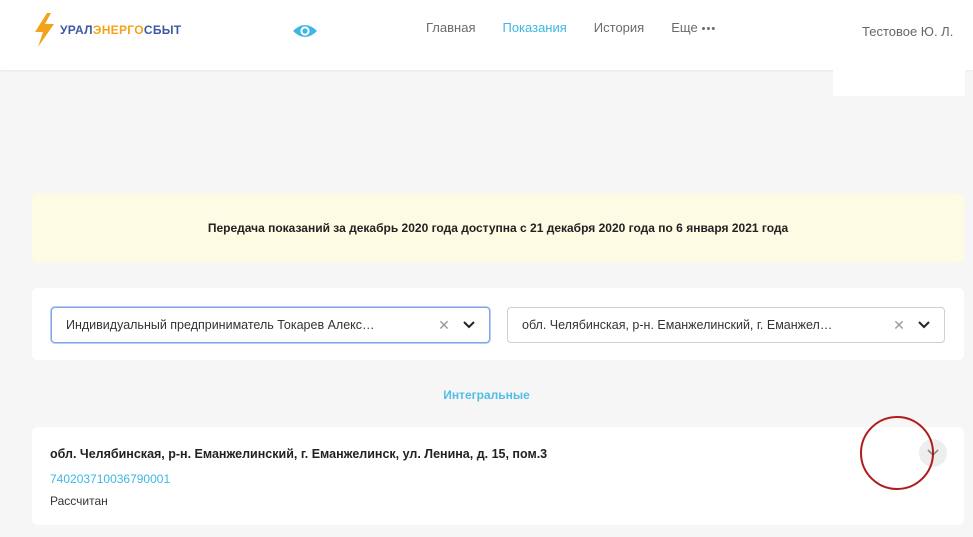 This screenshot has width=973, height=537. I want to click on user-name: Тестовое Ю. Л., so click(907, 31).